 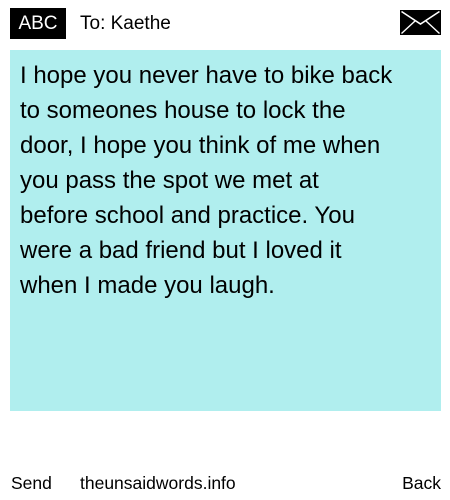 What do you see at coordinates (125, 23) in the screenshot?
I see `recipient-label: To: Kaethe` at bounding box center [125, 23].